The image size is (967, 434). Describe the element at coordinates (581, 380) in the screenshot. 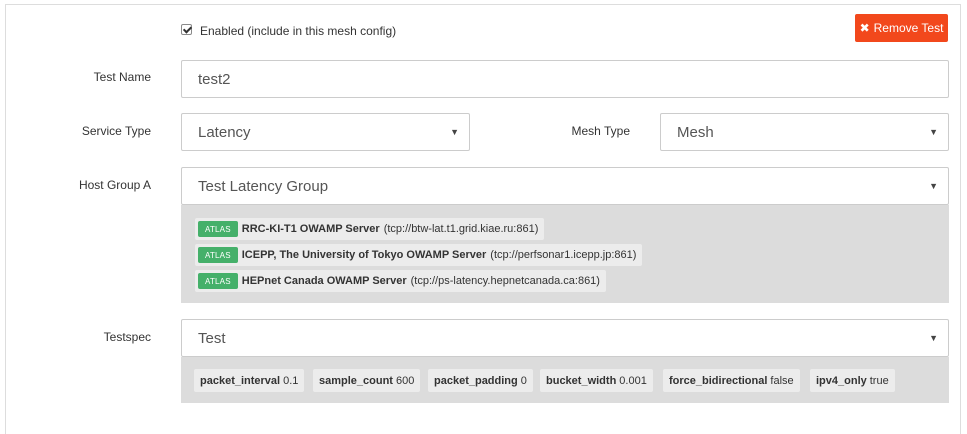

I see `spec-param-key: bucket_width` at that location.